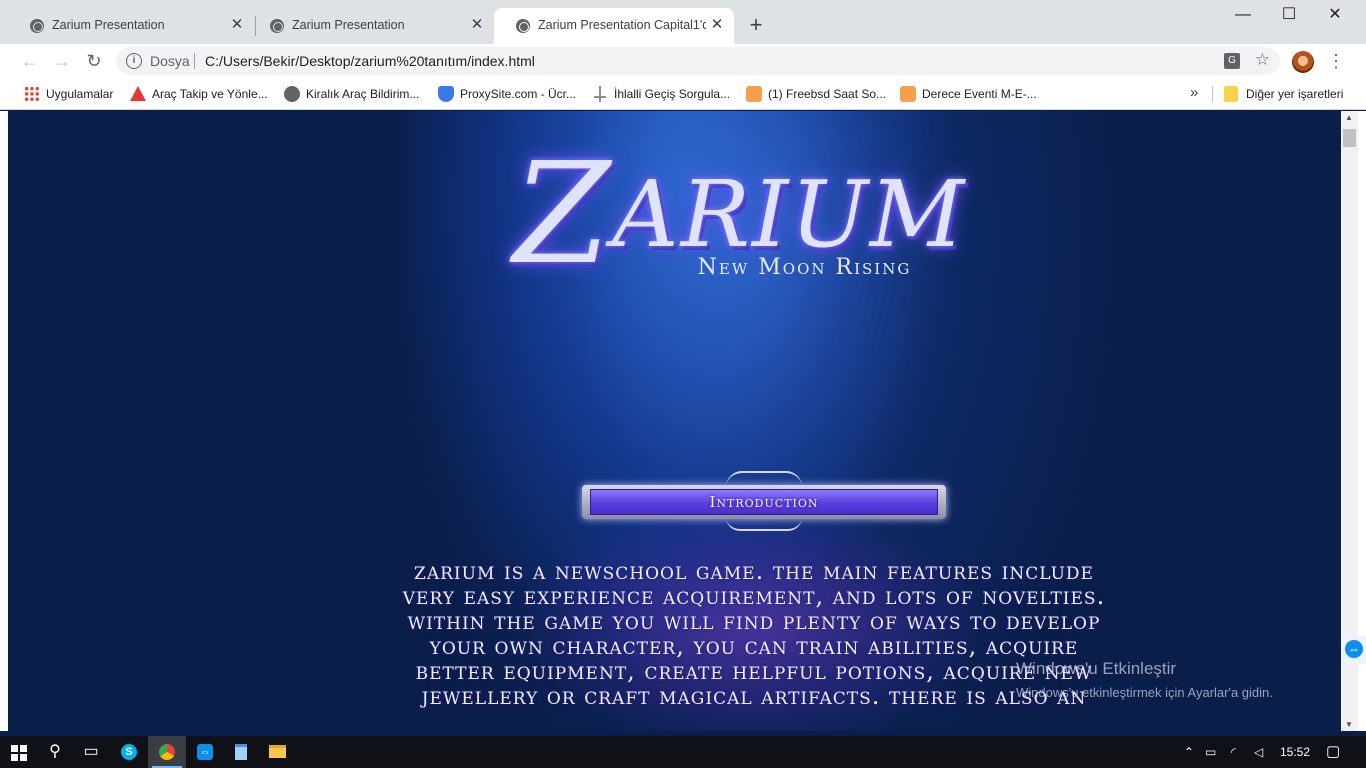 This screenshot has width=1366, height=768. I want to click on taskbar-notepad, so click(241, 752).